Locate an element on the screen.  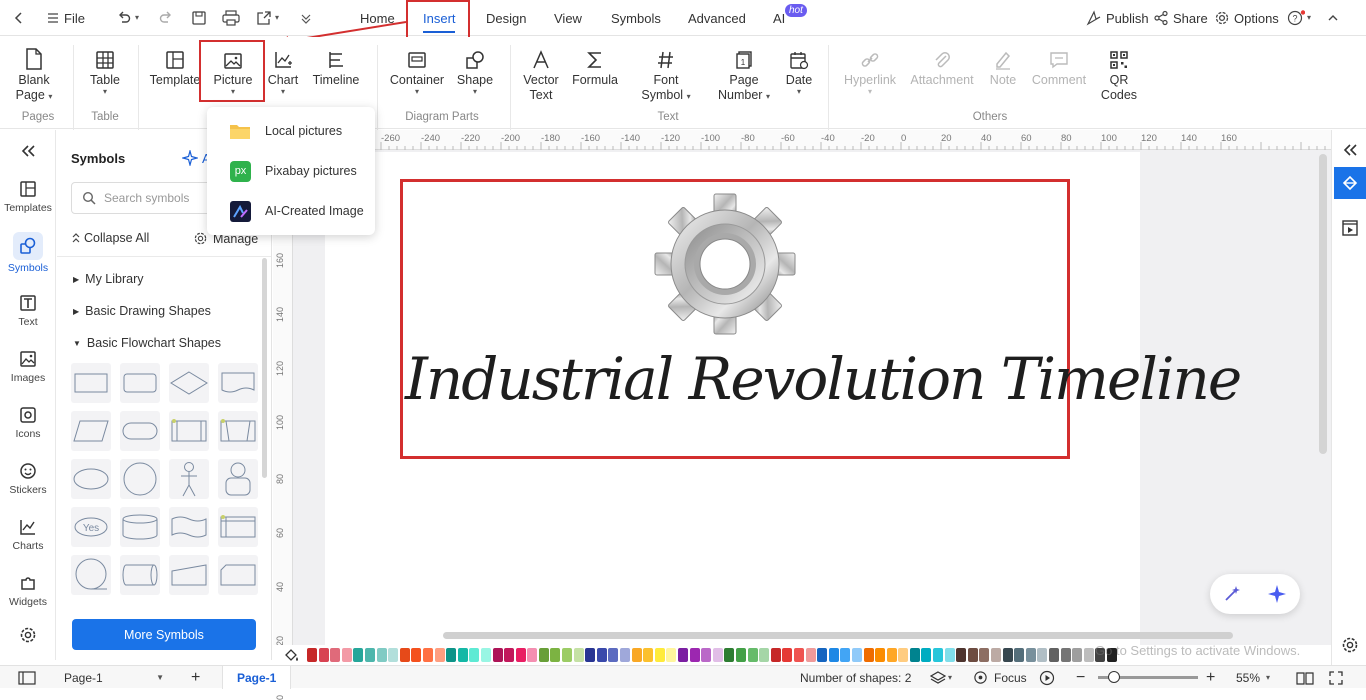
shape-decision is located at coordinates (189, 383).